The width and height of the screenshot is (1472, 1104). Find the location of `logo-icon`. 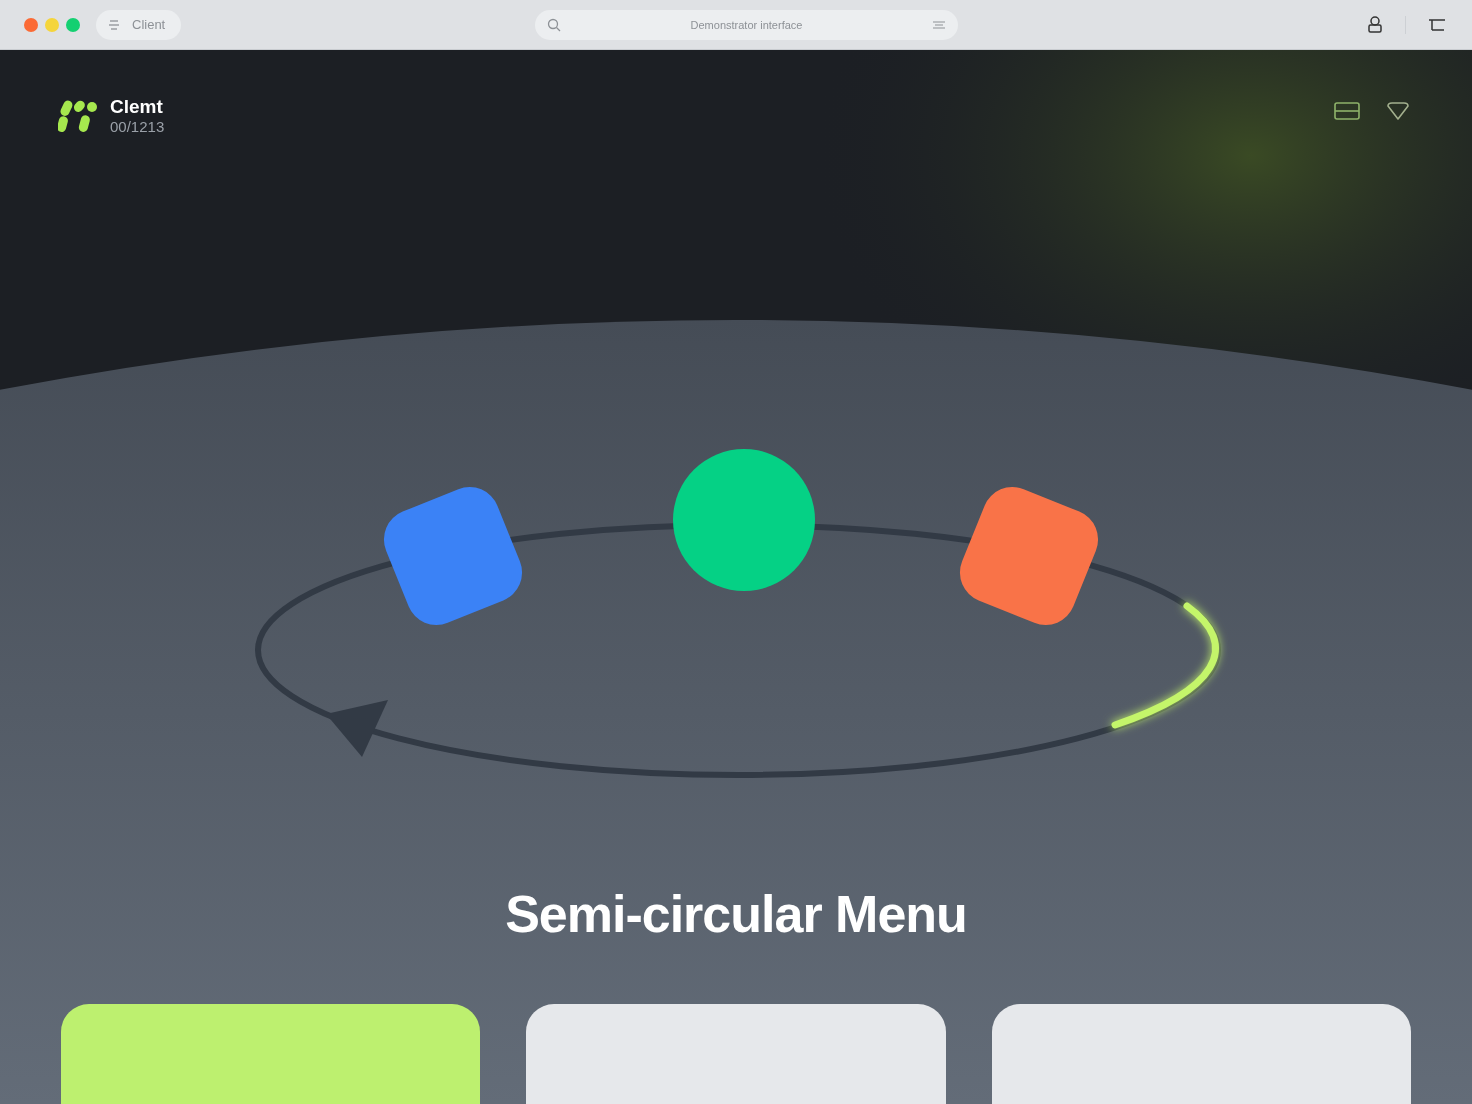

logo-icon is located at coordinates (78, 116).